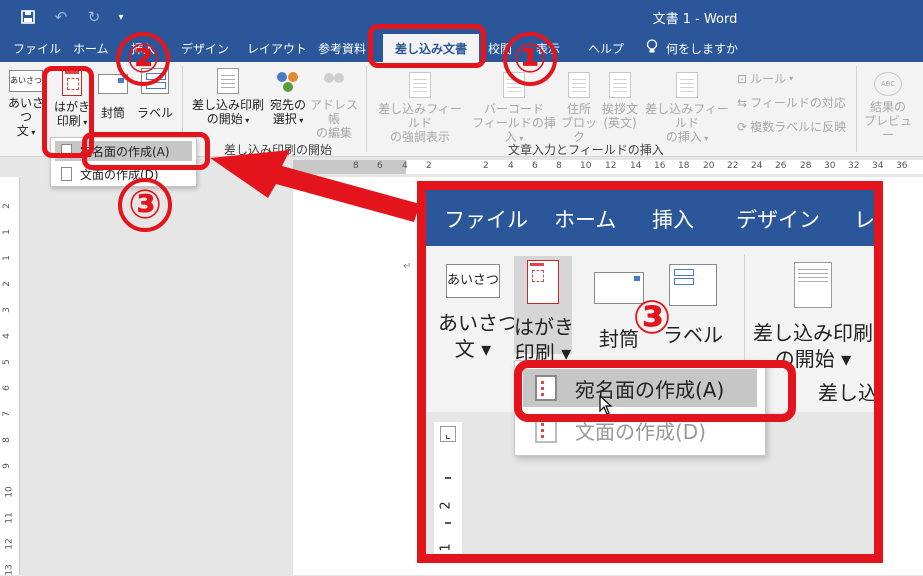 This screenshot has width=923, height=576. What do you see at coordinates (543, 282) in the screenshot?
I see `postcard-icon` at bounding box center [543, 282].